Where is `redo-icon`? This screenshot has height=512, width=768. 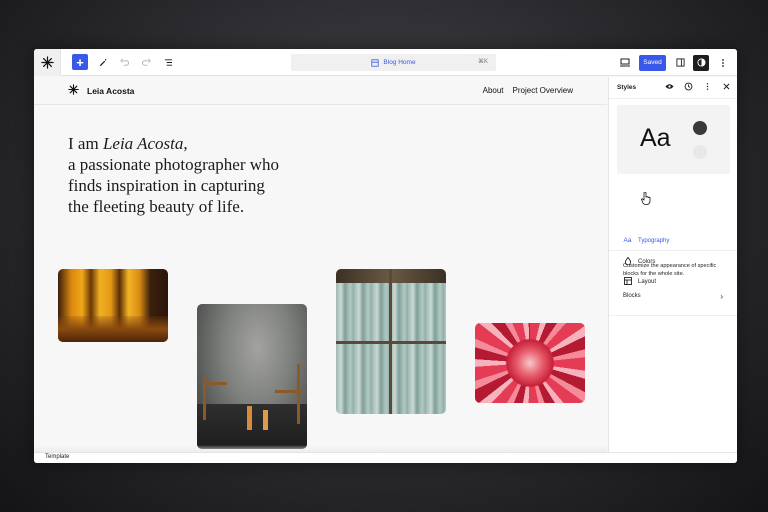 redo-icon is located at coordinates (146, 62).